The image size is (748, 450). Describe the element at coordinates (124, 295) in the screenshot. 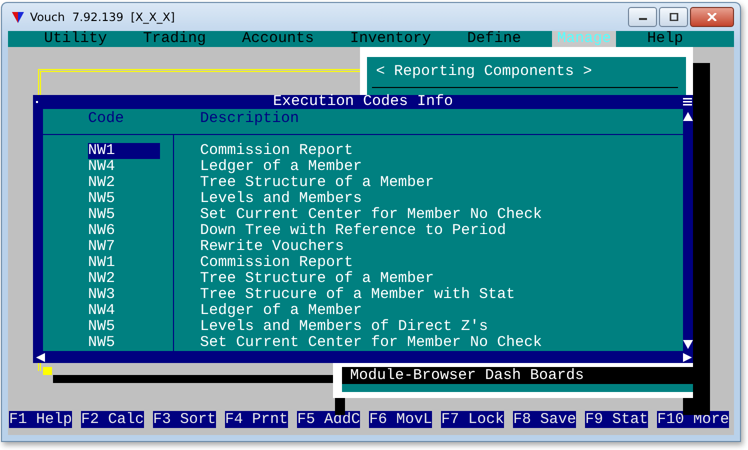

I see `table-cell: NW3` at that location.